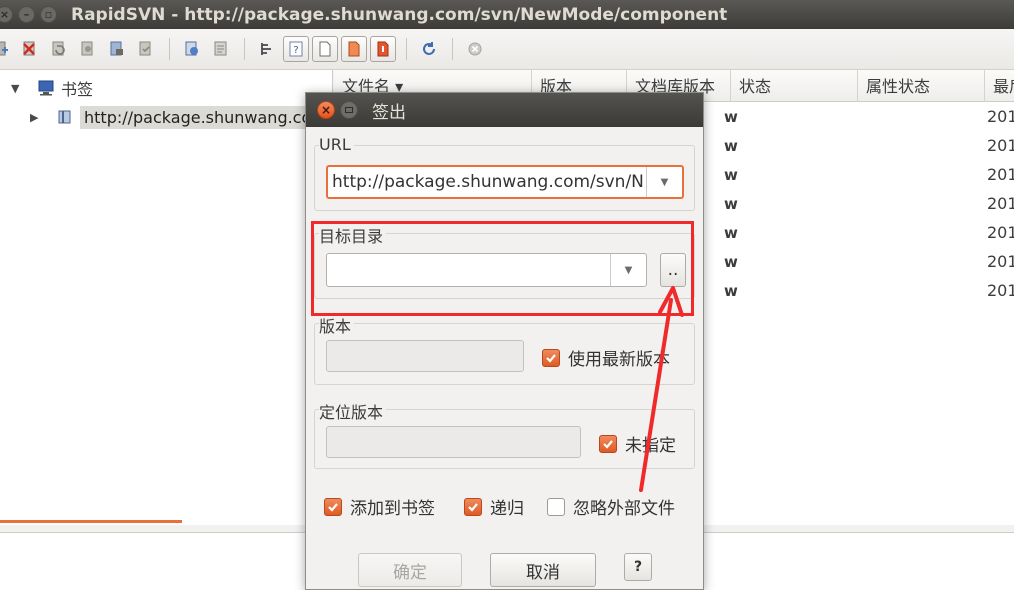 The image size is (1014, 590). I want to click on target-dir-input, so click(471, 269).